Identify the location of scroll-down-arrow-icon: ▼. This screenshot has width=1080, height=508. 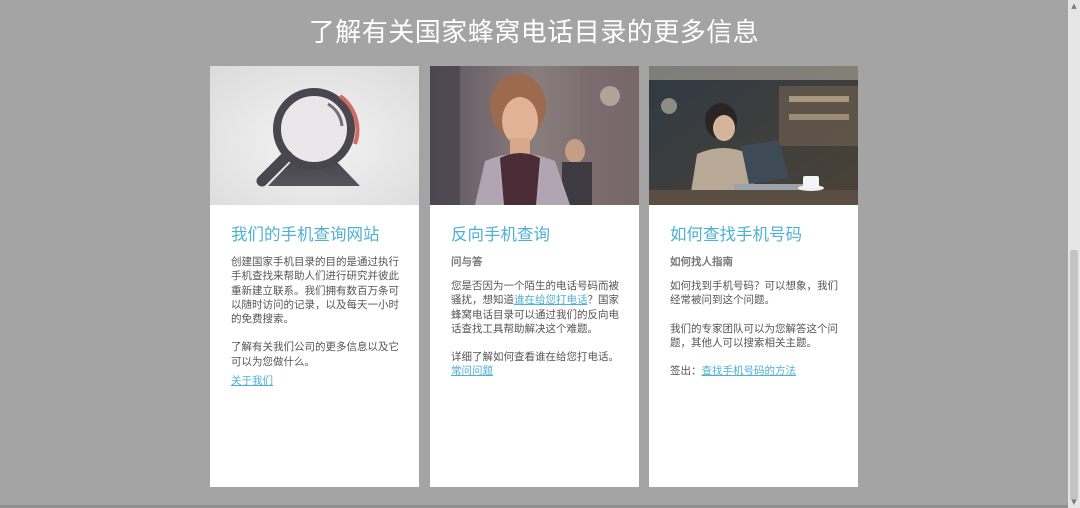
(1074, 502).